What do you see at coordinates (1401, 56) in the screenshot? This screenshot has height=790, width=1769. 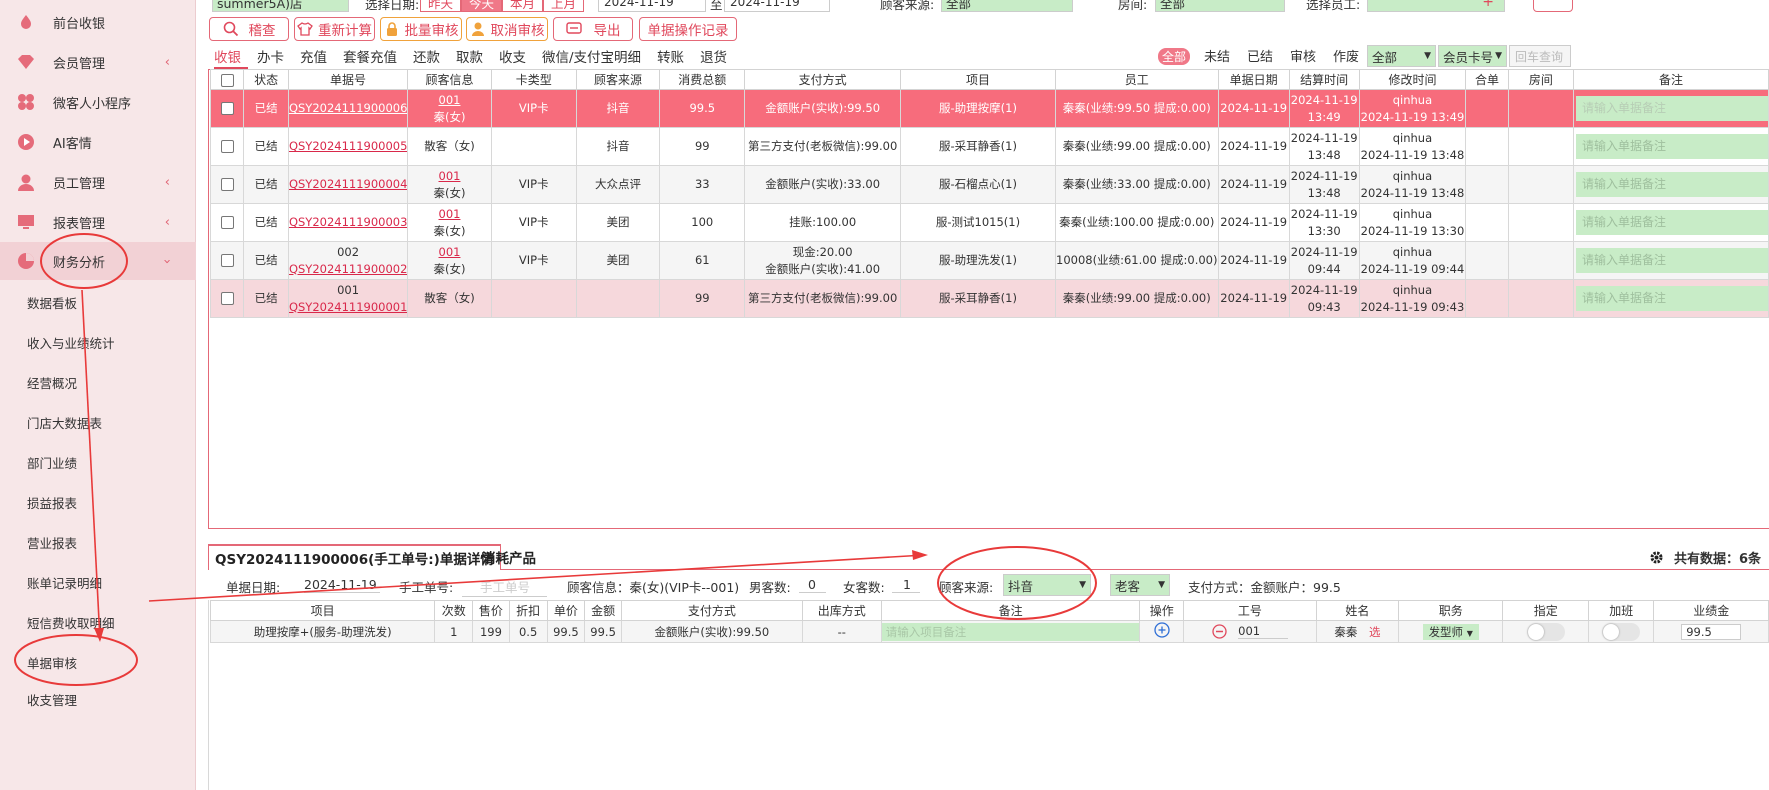 I see `filter-select-1: 全部 ▼` at bounding box center [1401, 56].